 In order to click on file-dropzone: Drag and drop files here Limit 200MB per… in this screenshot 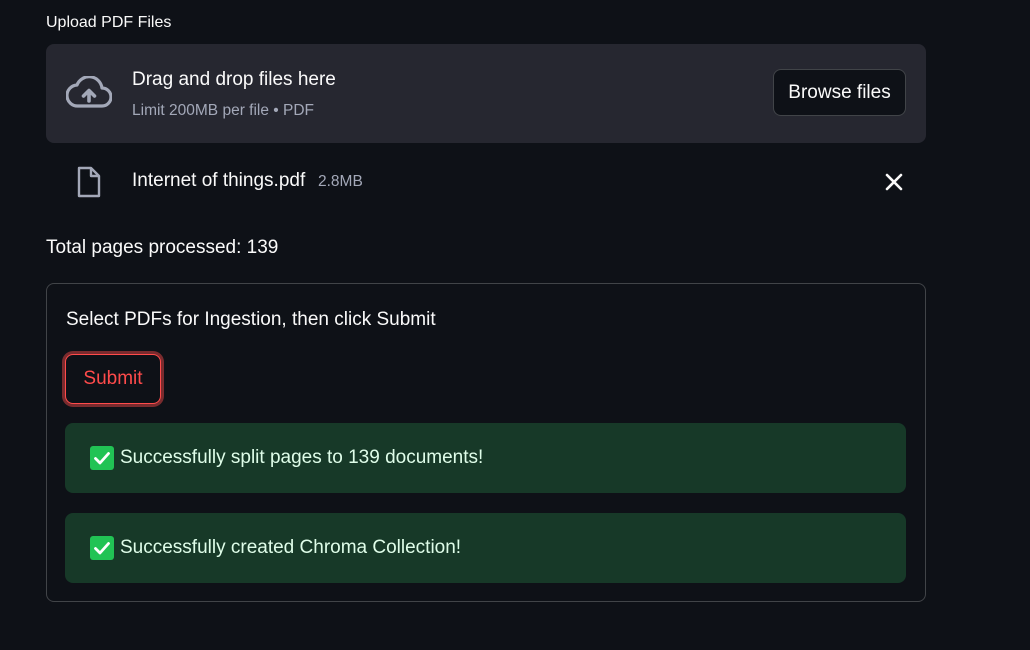, I will do `click(486, 93)`.